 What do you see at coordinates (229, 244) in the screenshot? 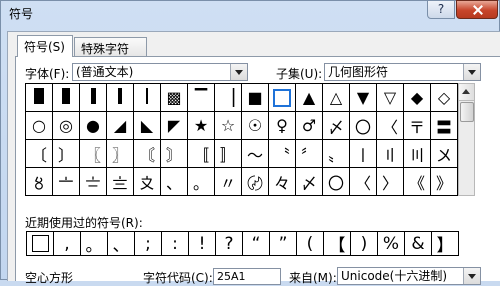
I see `recent-symbol-cell: ?` at bounding box center [229, 244].